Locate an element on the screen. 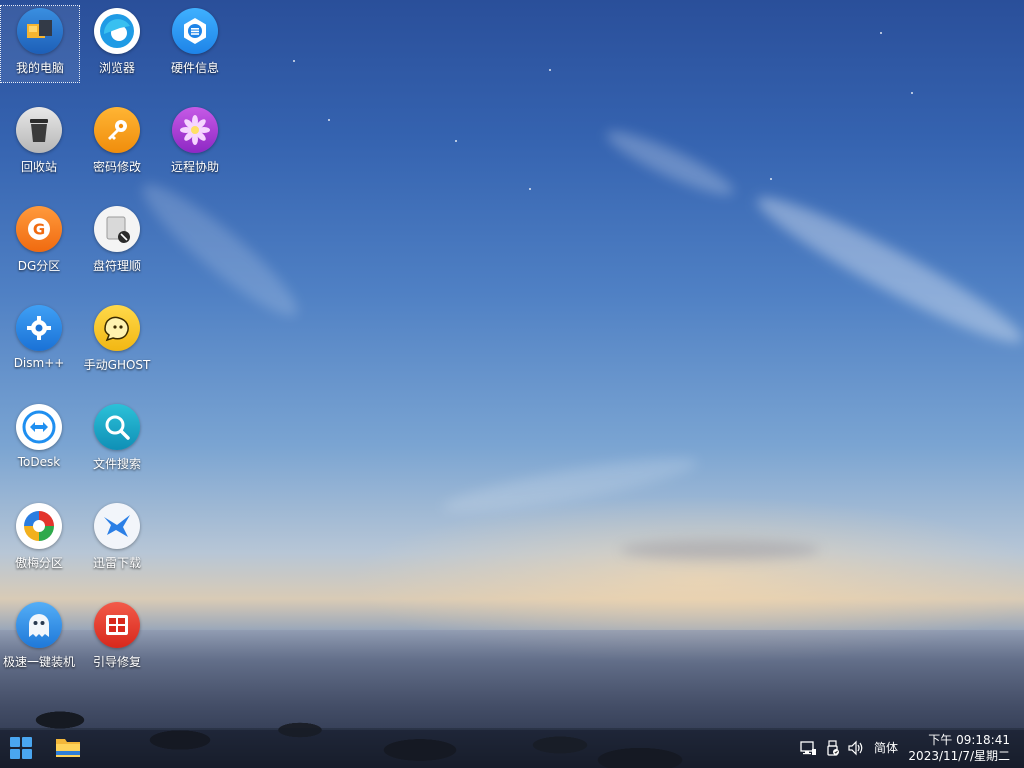 The width and height of the screenshot is (1024, 768). network-icon is located at coordinates (808, 748).